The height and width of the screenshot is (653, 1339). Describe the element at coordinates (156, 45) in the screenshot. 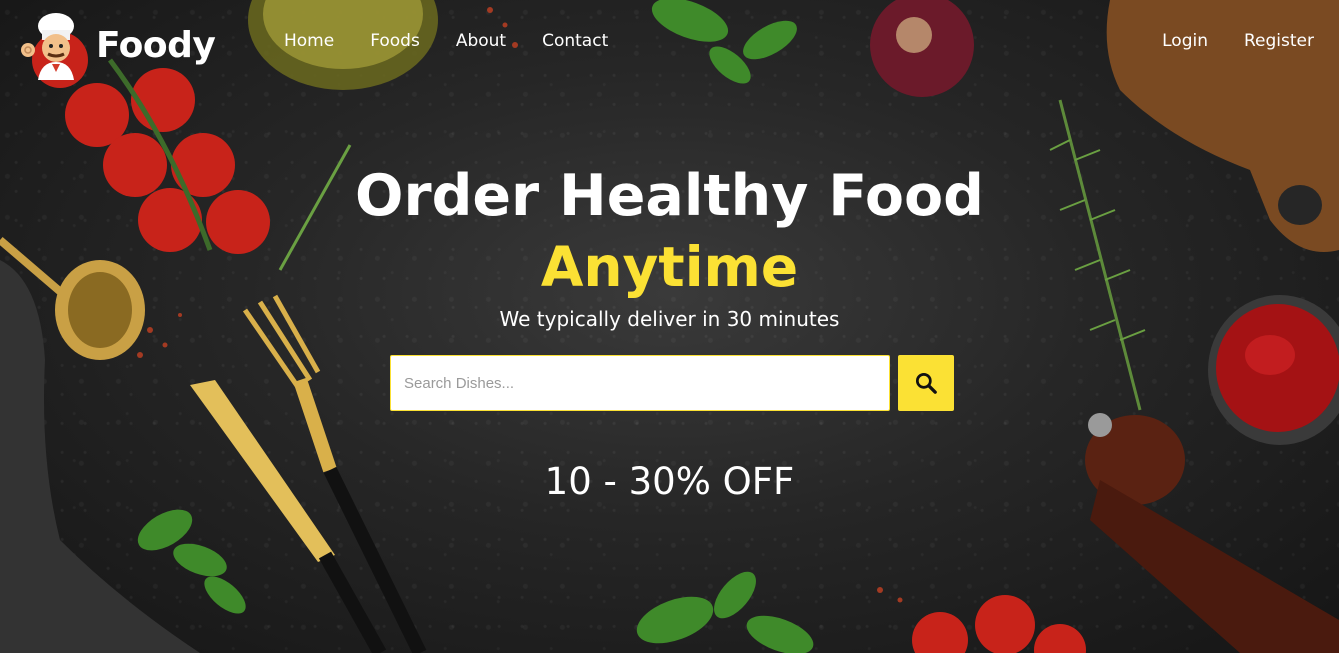

I see `brand-name: Foody` at that location.